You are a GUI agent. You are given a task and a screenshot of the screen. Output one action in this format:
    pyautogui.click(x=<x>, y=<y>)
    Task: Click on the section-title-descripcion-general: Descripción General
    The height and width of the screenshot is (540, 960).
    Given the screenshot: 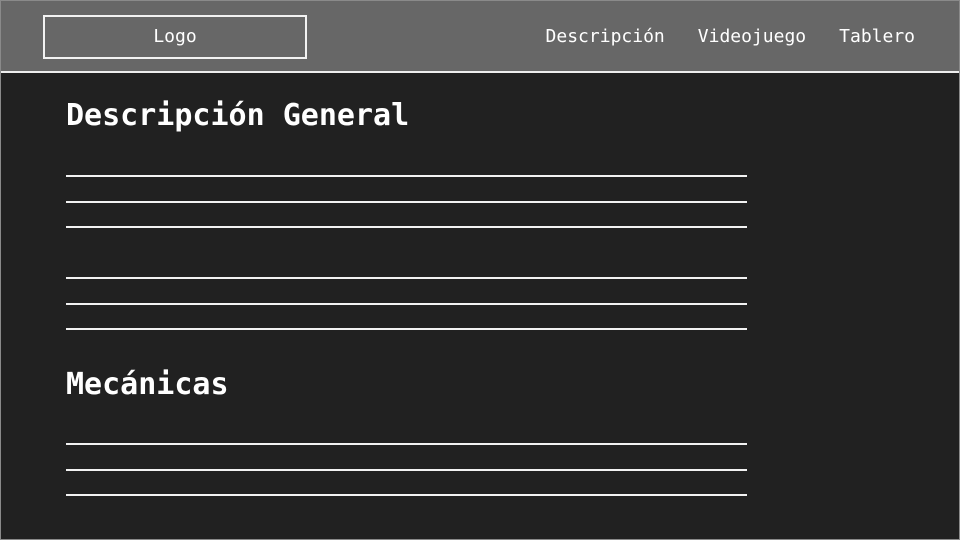 What is the action you would take?
    pyautogui.click(x=238, y=115)
    